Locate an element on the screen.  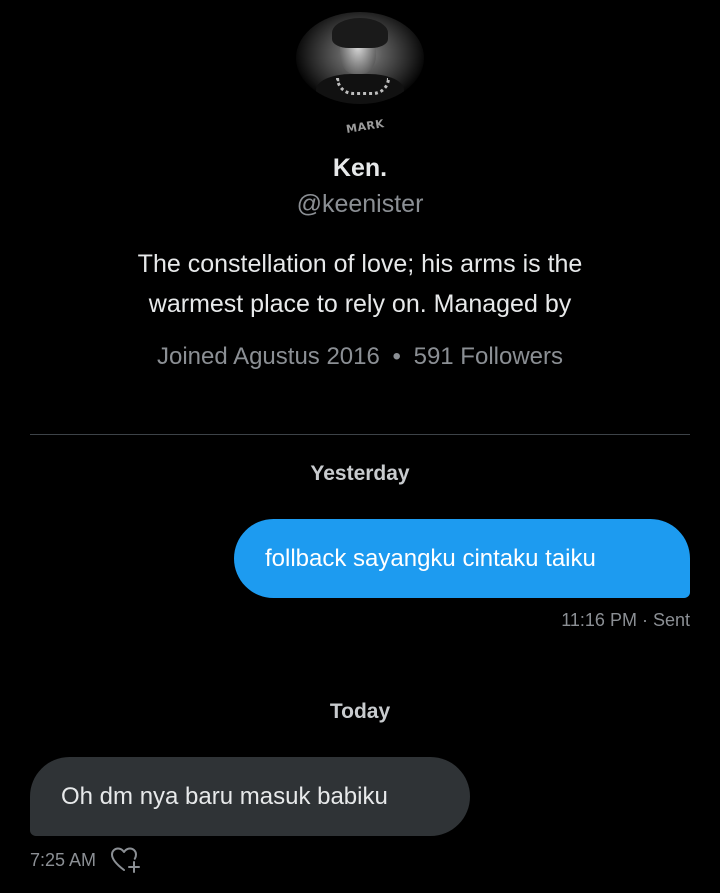
received-message-meta: 7:25 AM is located at coordinates (86, 860).